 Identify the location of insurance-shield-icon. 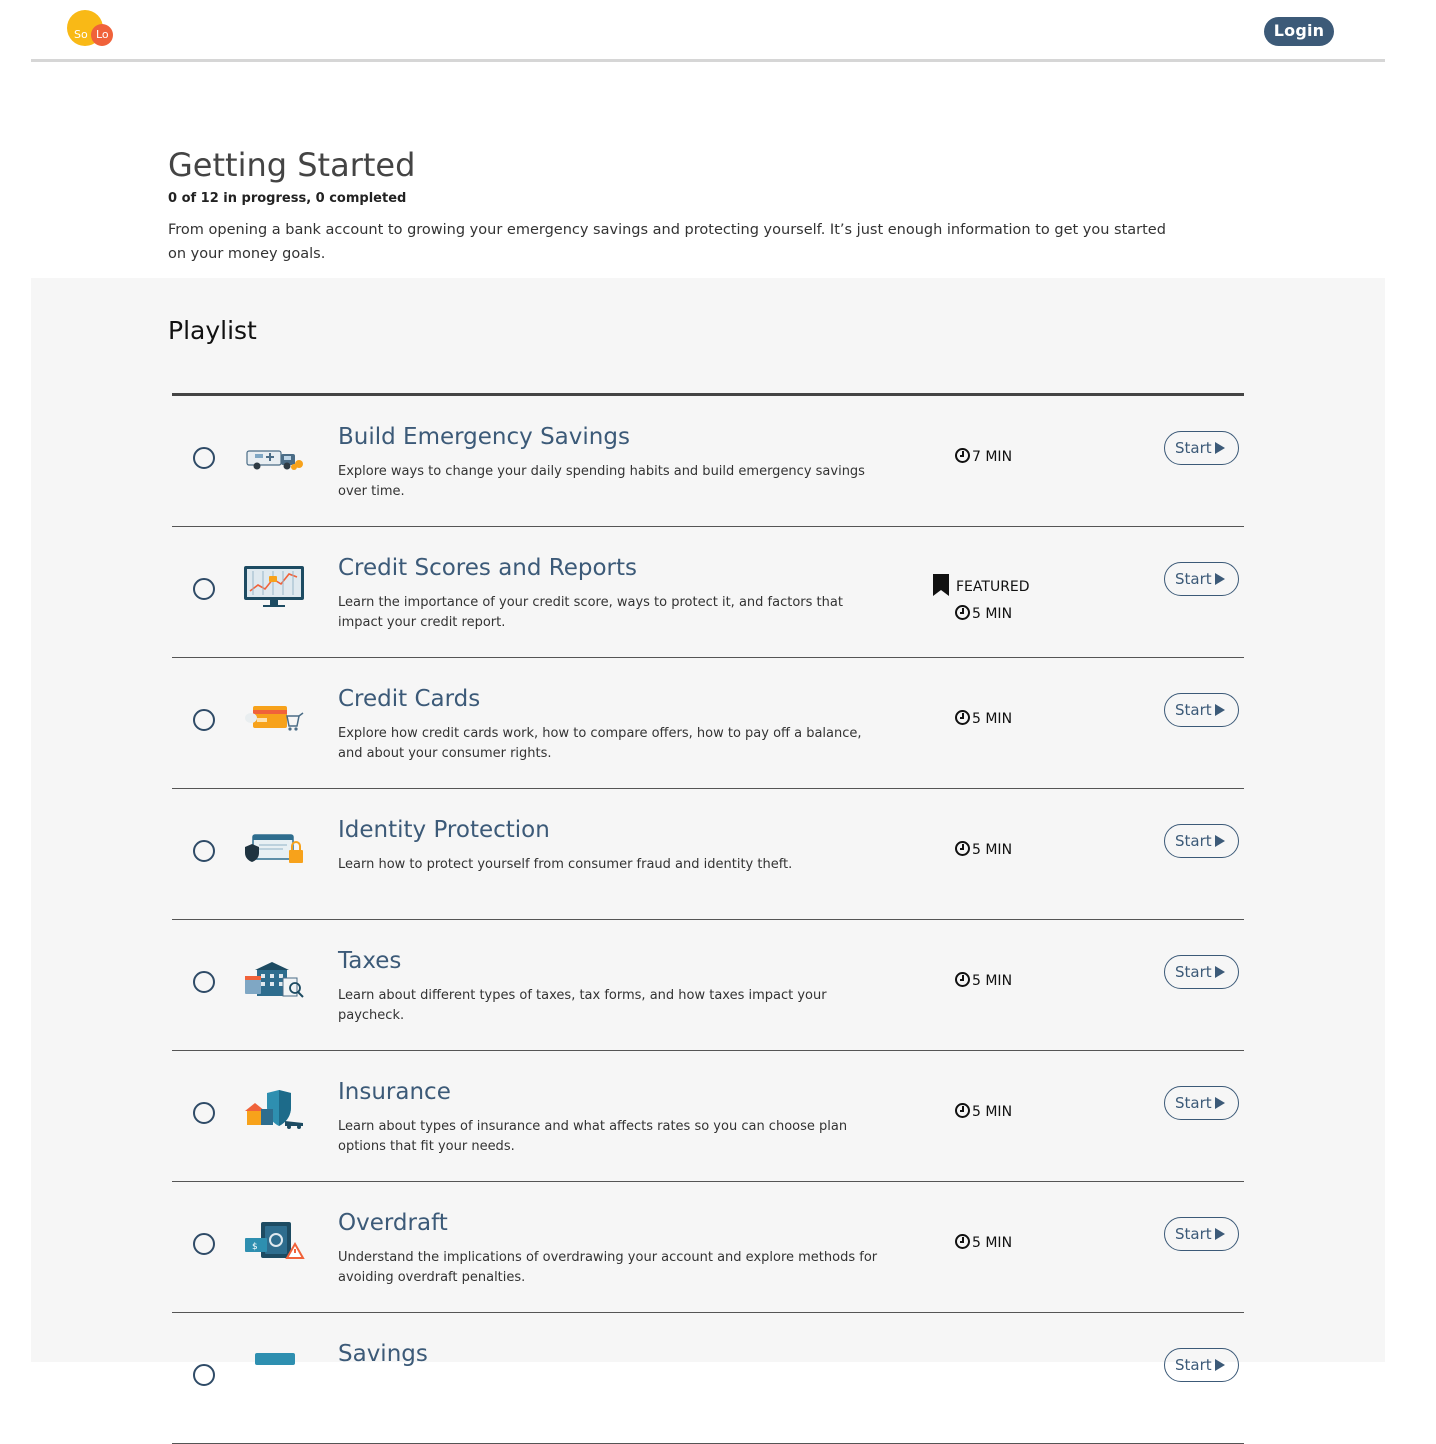
(274, 1110).